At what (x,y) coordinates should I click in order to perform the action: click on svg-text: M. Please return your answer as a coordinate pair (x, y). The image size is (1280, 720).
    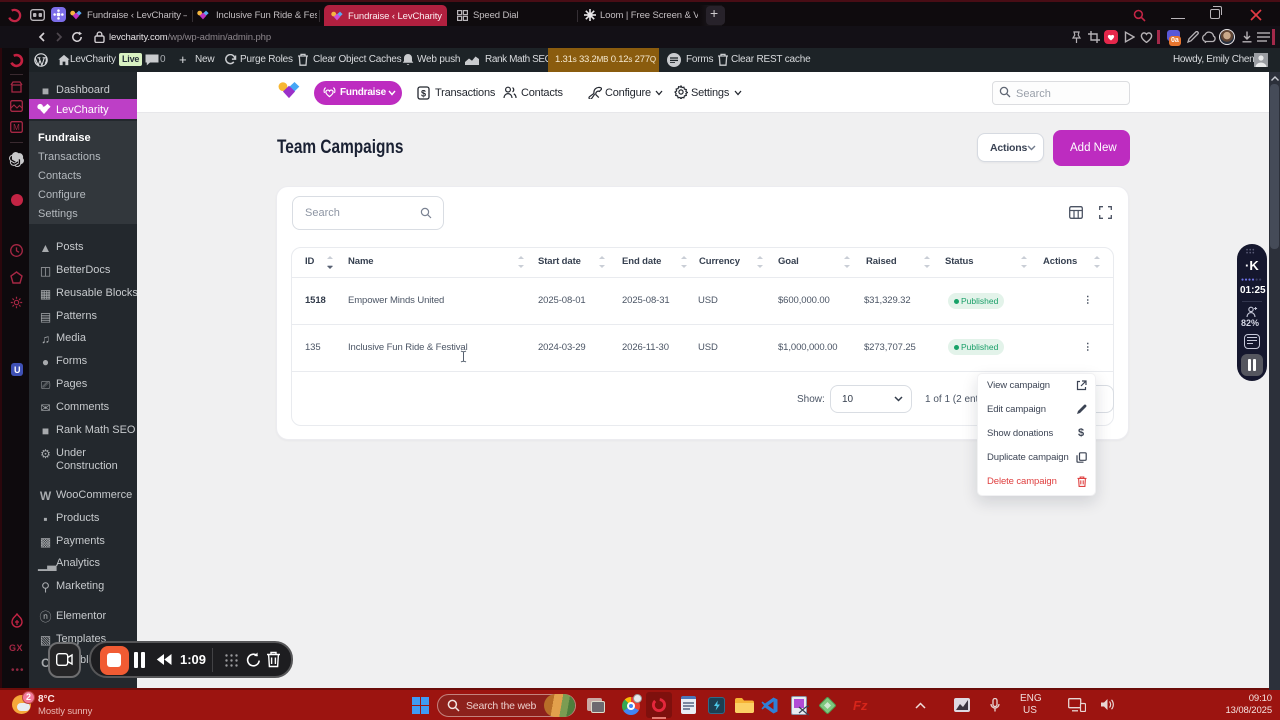
    Looking at the image, I should click on (16, 127).